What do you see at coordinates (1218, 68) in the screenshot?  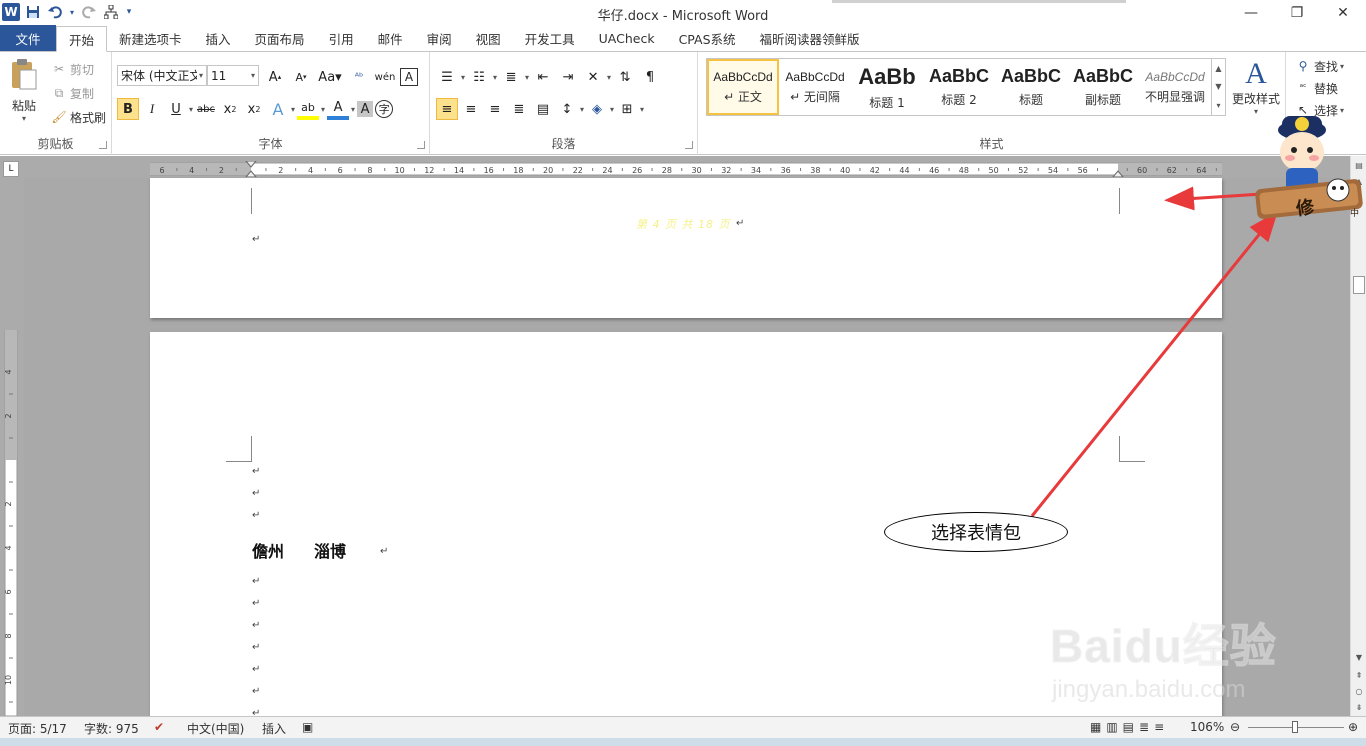 I see `gallery-up-icon: ▲` at bounding box center [1218, 68].